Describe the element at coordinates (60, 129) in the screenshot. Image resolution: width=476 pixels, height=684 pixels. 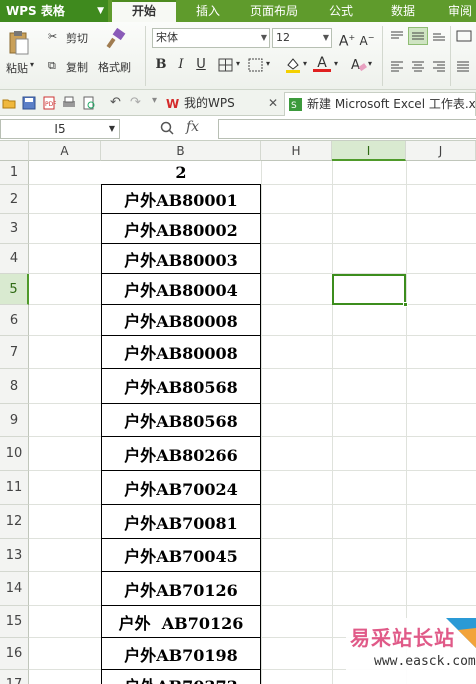
I see `name-box: I5 ▼` at that location.